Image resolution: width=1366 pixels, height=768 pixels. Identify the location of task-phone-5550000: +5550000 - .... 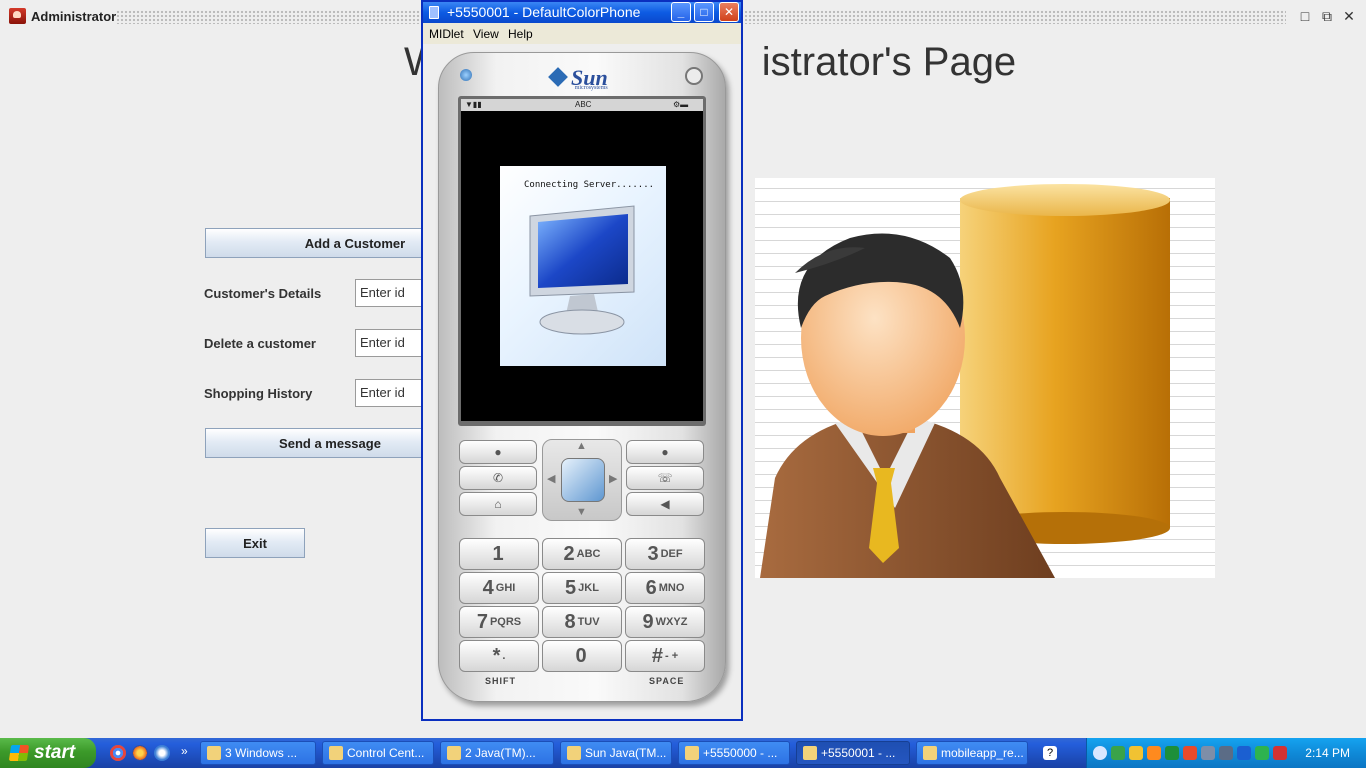
(734, 753).